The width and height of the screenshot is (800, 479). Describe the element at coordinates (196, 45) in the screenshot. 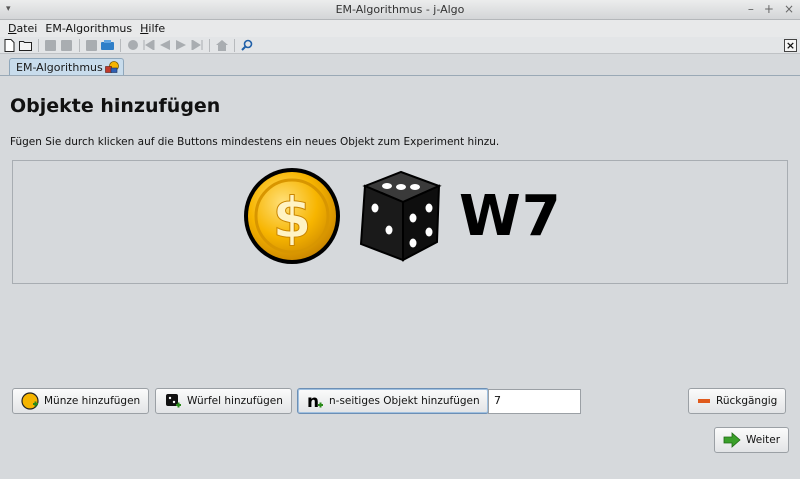

I see `last-icon` at that location.